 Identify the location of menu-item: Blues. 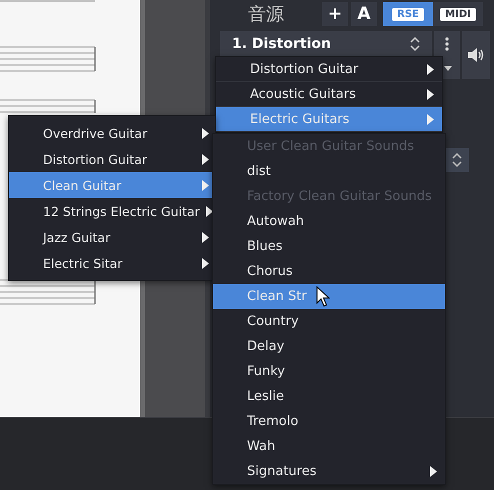
(329, 246).